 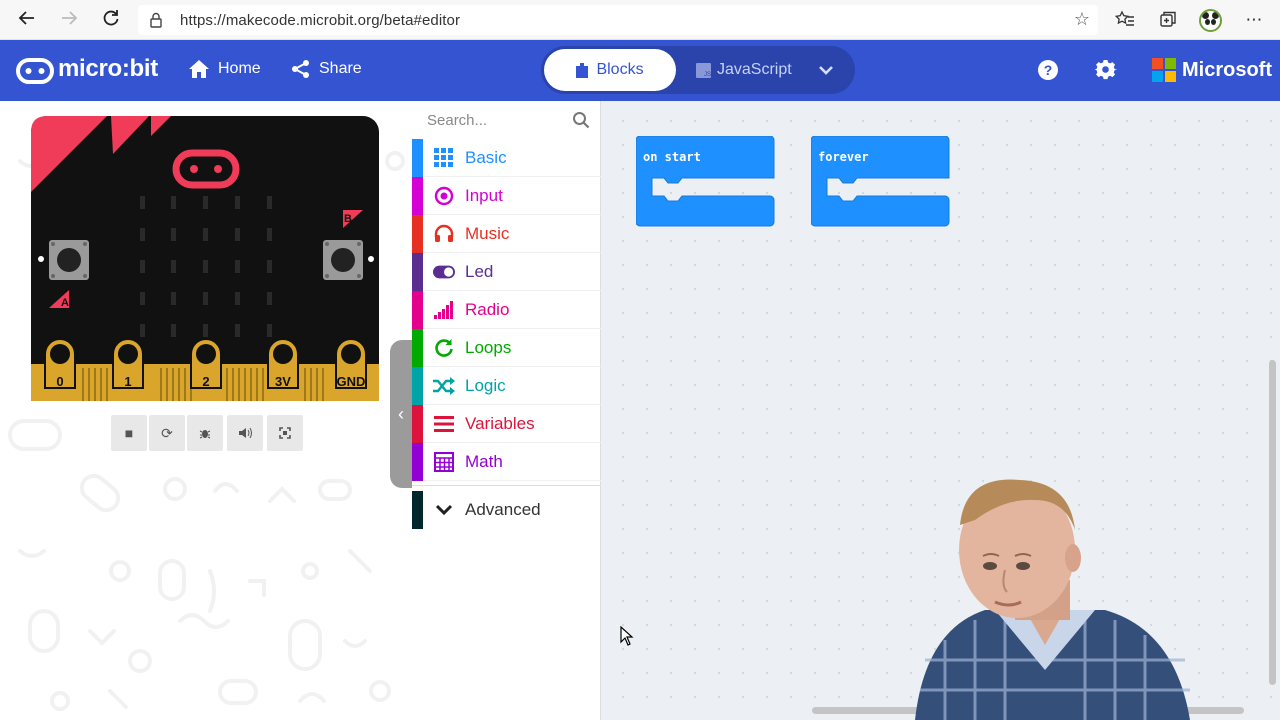 What do you see at coordinates (843, 157) in the screenshot?
I see `block-label: forever` at bounding box center [843, 157].